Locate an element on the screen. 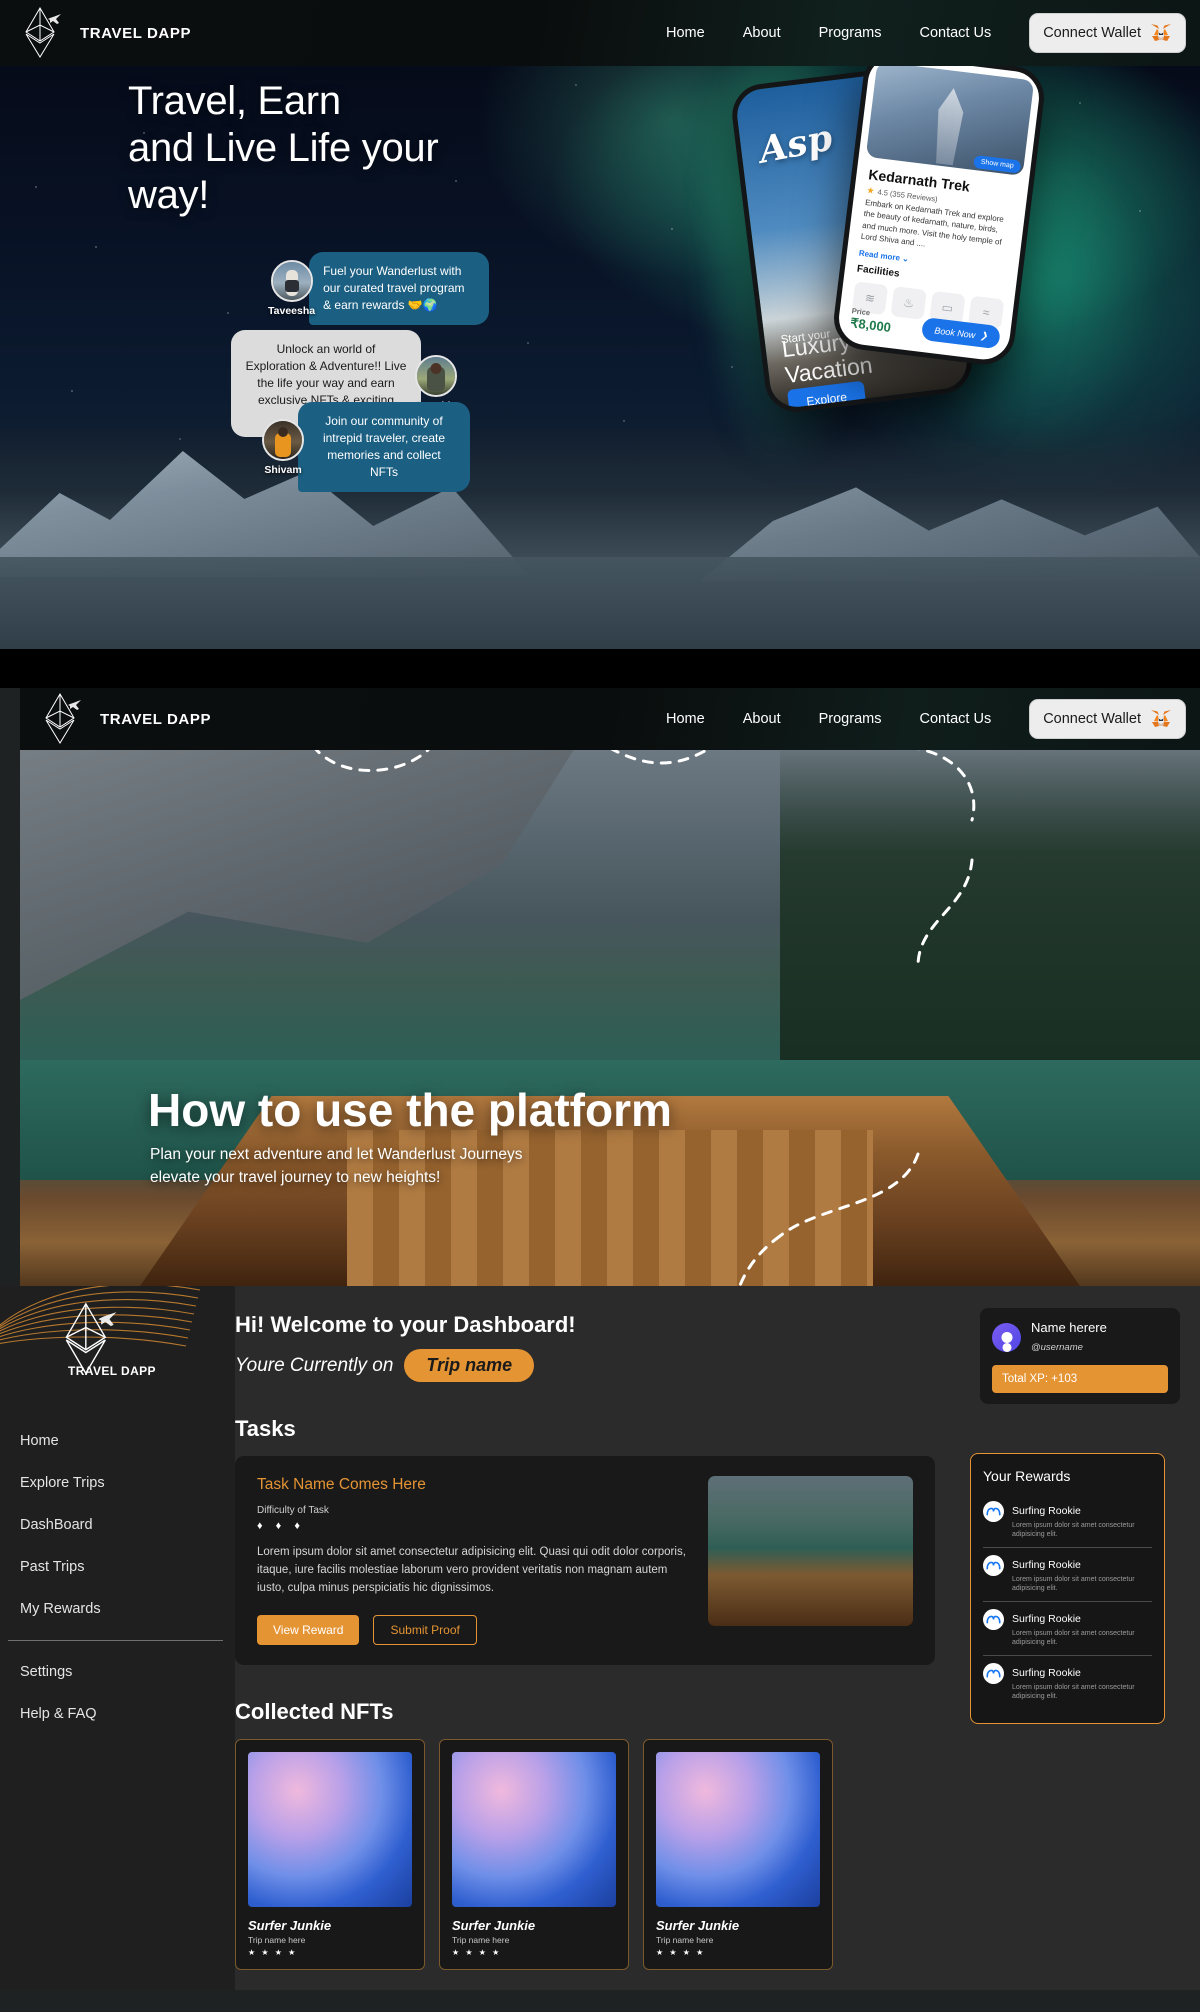  sidebar-item-settings: Settings is located at coordinates (121, 1672).